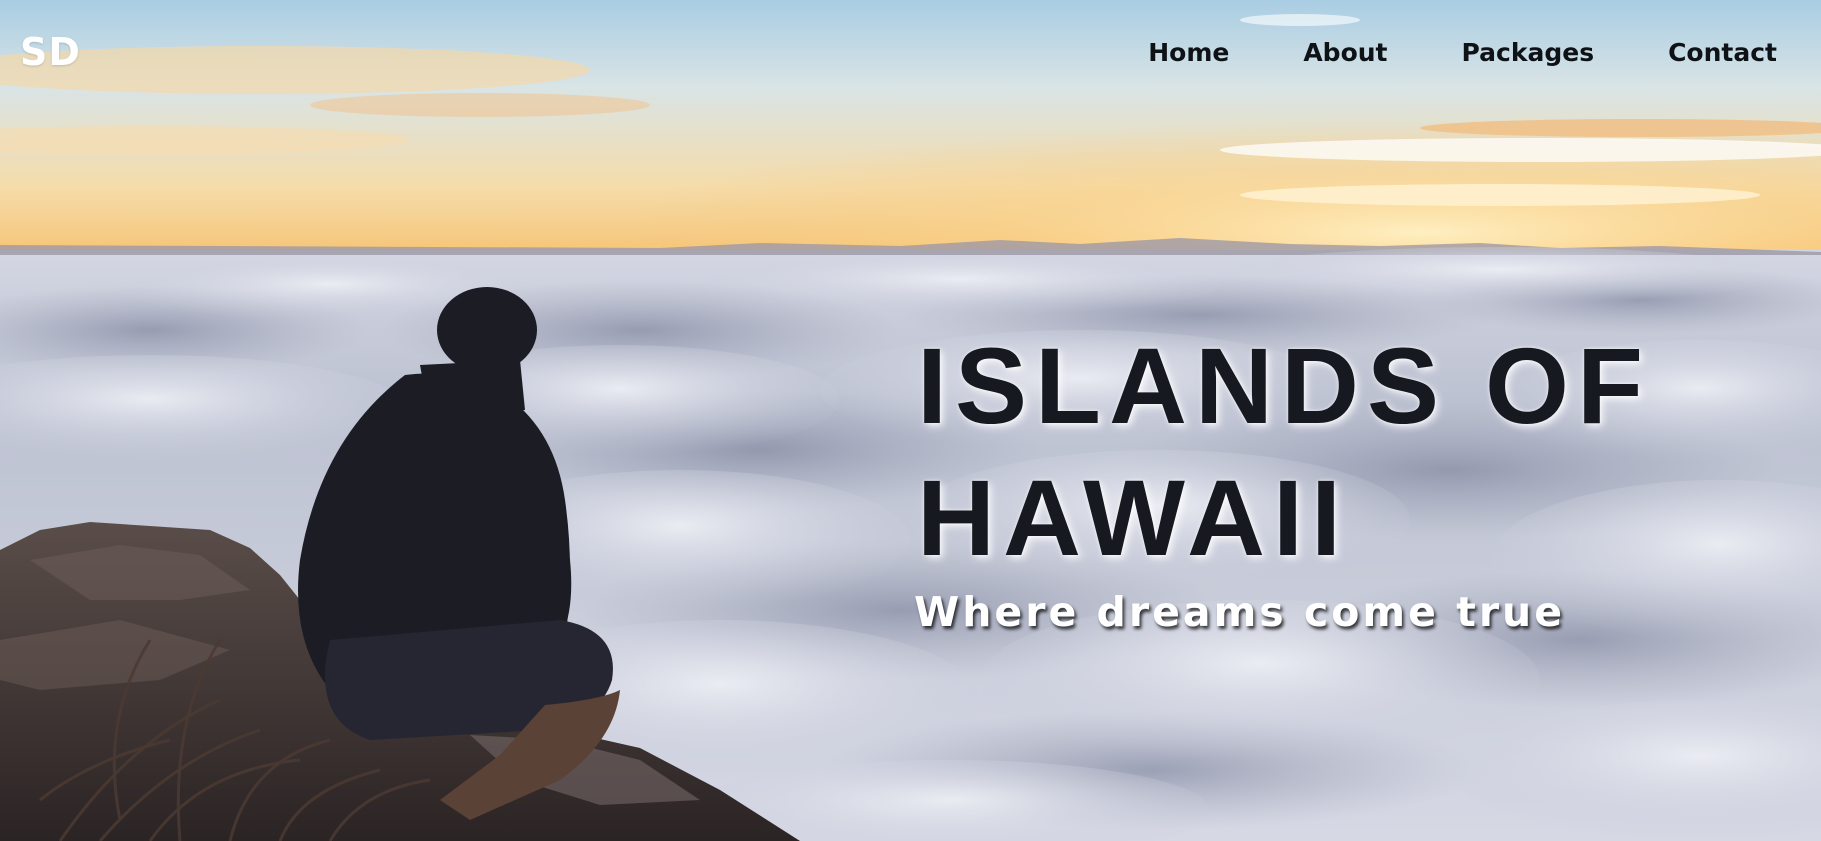  What do you see at coordinates (1284, 385) in the screenshot?
I see `hero-title-line-1: ISLANDS OF` at bounding box center [1284, 385].